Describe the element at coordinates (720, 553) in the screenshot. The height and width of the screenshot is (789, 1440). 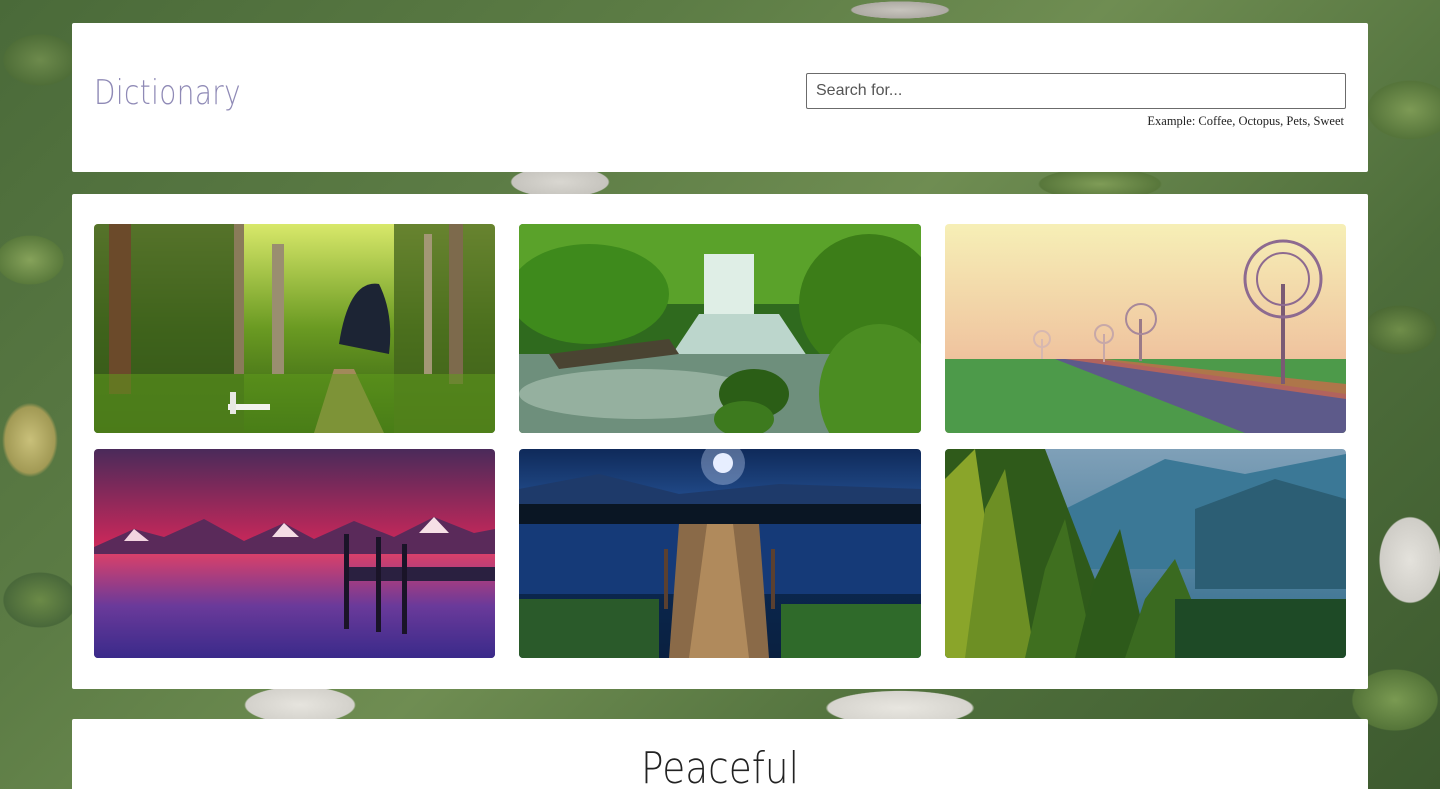
I see `moonlit-lake-pier-photo` at that location.